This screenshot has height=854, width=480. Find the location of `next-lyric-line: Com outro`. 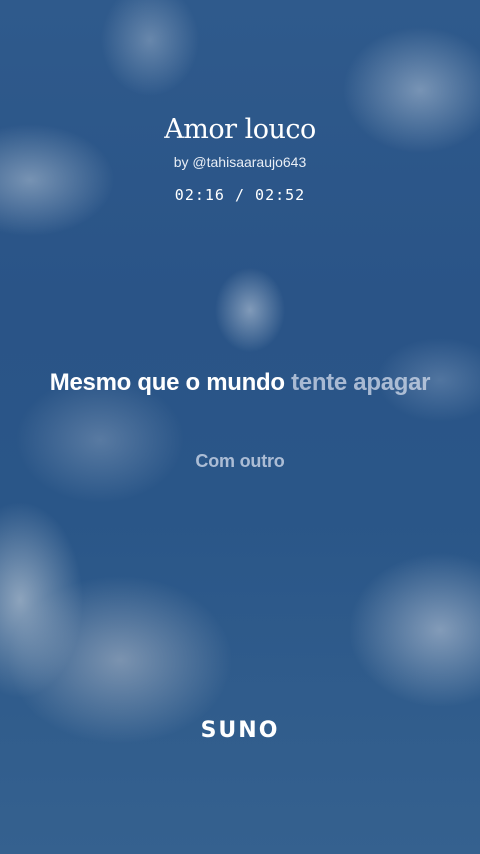

next-lyric-line: Com outro is located at coordinates (240, 461).